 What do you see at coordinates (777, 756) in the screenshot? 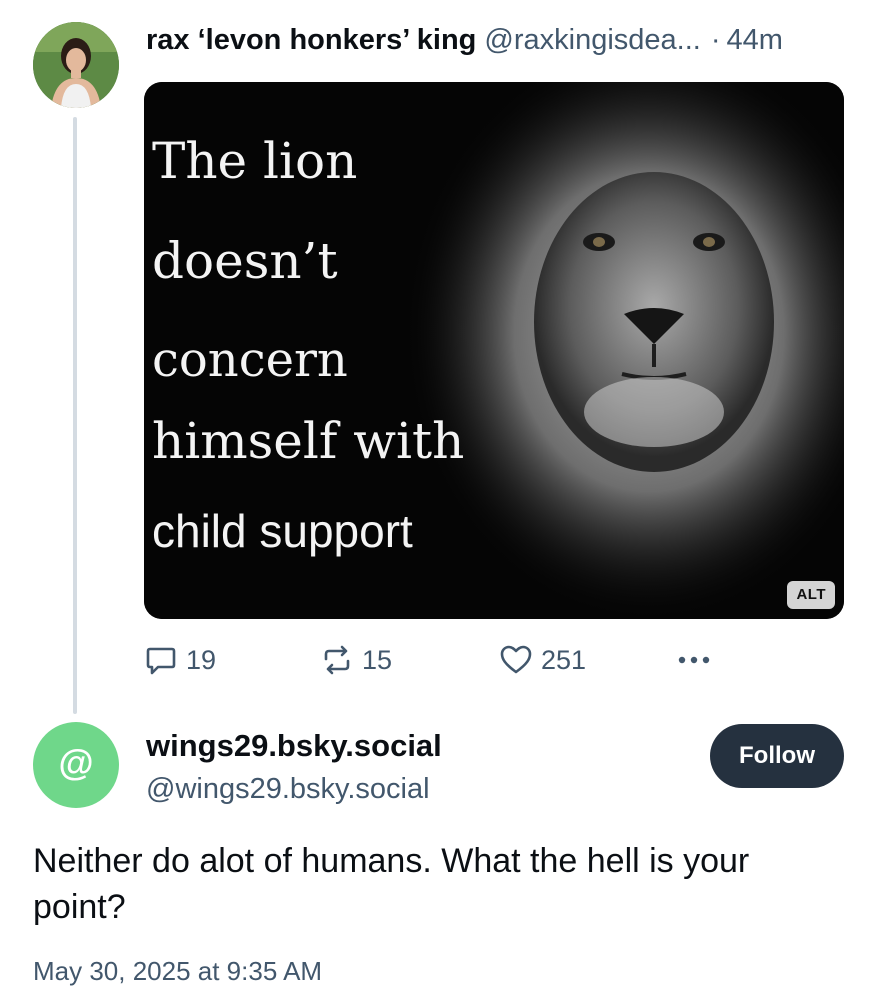
I see `follow-button: Follow` at bounding box center [777, 756].